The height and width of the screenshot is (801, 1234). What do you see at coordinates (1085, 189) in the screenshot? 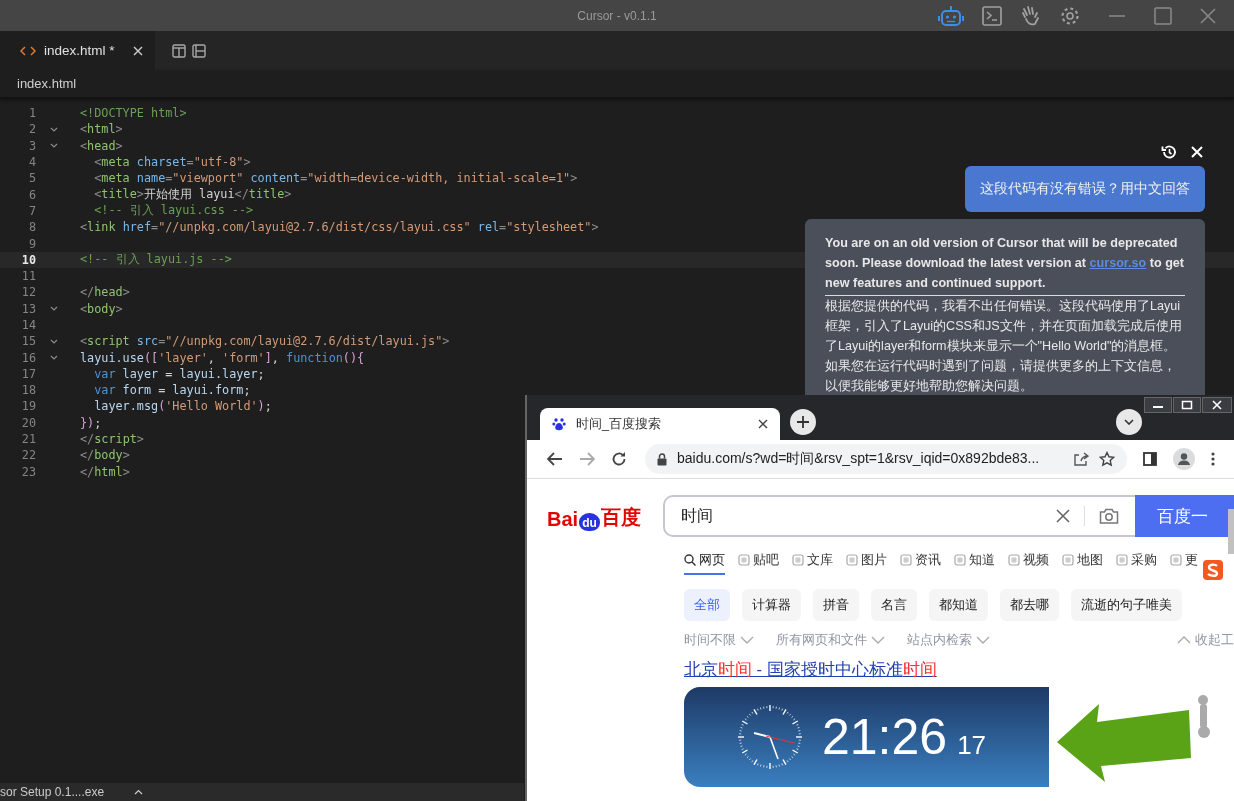
I see `user-message: 这段代码有没有错误？用中文回答` at bounding box center [1085, 189].